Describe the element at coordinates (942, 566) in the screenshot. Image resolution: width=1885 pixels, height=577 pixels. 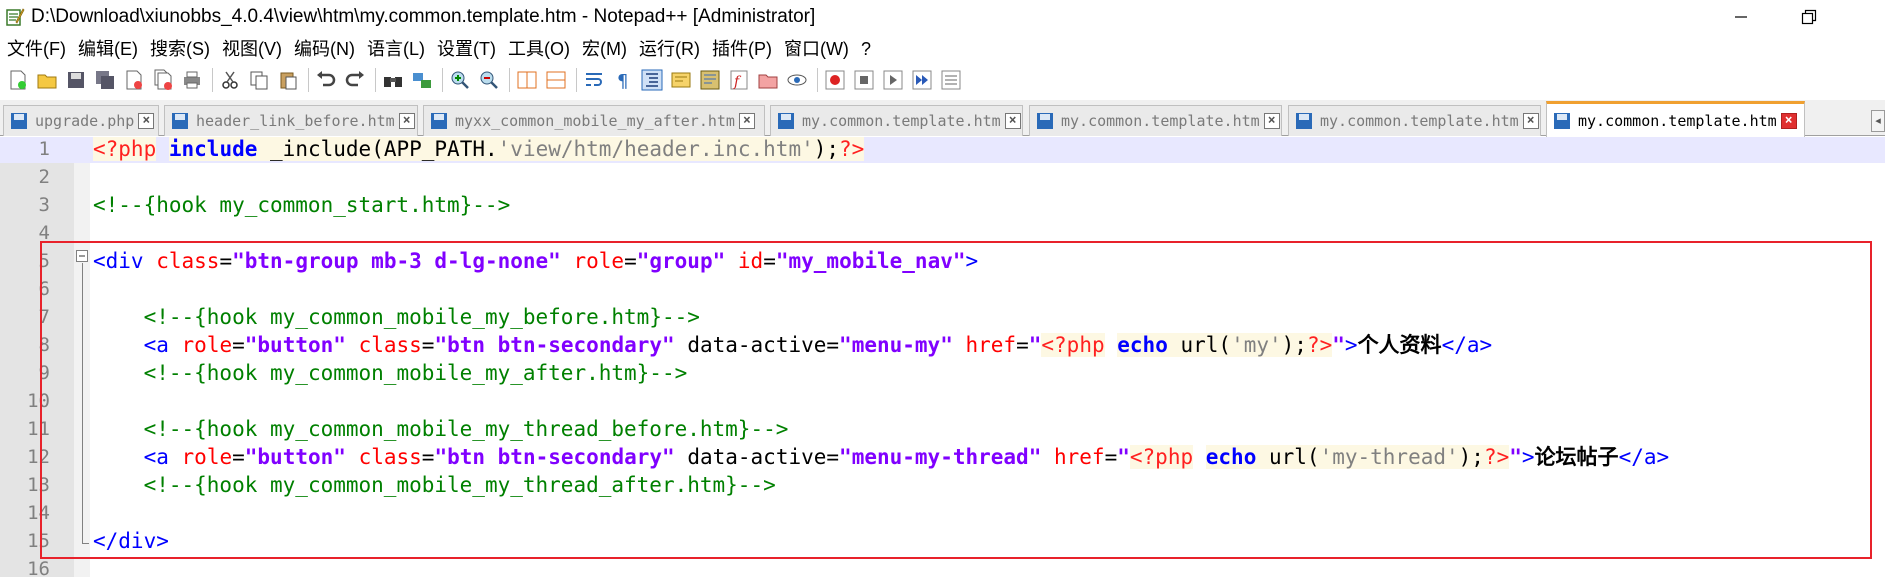
I see `code-line: 16` at that location.